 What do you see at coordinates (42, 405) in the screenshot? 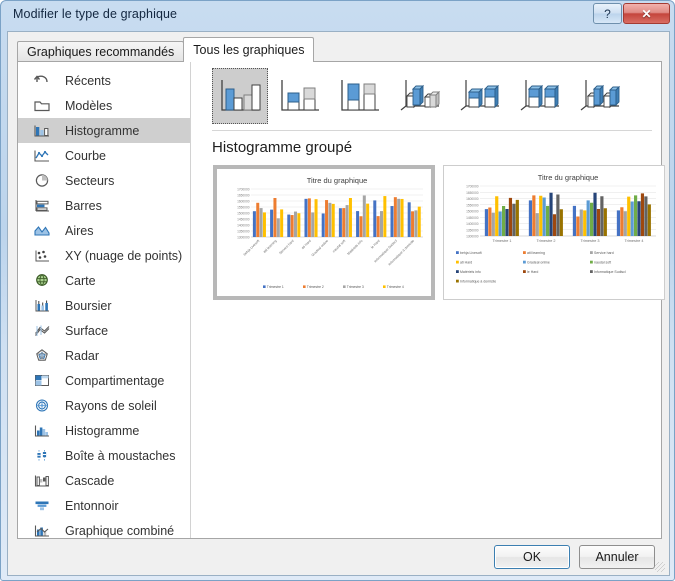
I see `sunburst-chart-icon` at bounding box center [42, 405].